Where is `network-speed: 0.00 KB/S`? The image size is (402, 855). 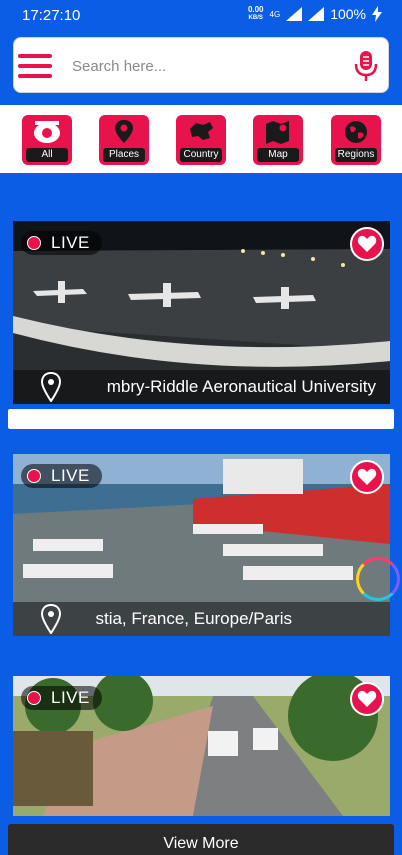
network-speed: 0.00 KB/S is located at coordinates (256, 14).